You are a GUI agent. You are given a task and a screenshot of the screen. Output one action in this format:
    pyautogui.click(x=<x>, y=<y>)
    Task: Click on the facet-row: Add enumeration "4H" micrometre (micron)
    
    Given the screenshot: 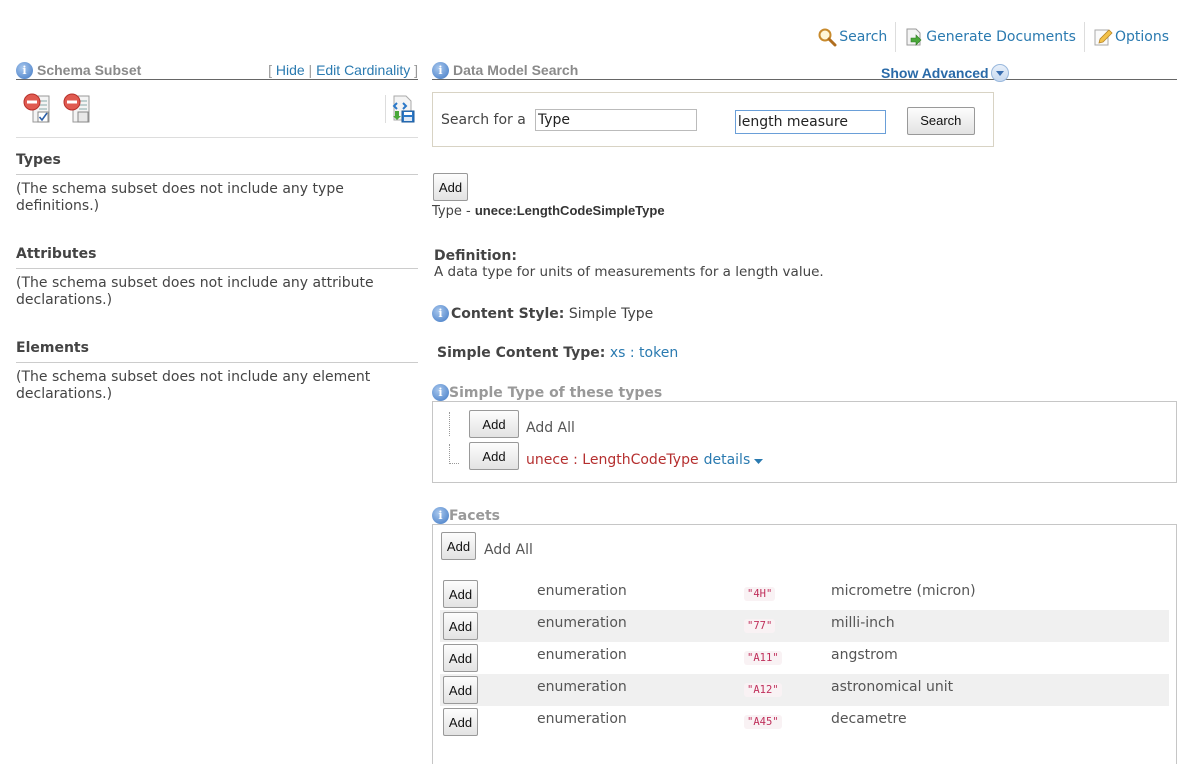 What is the action you would take?
    pyautogui.click(x=804, y=594)
    